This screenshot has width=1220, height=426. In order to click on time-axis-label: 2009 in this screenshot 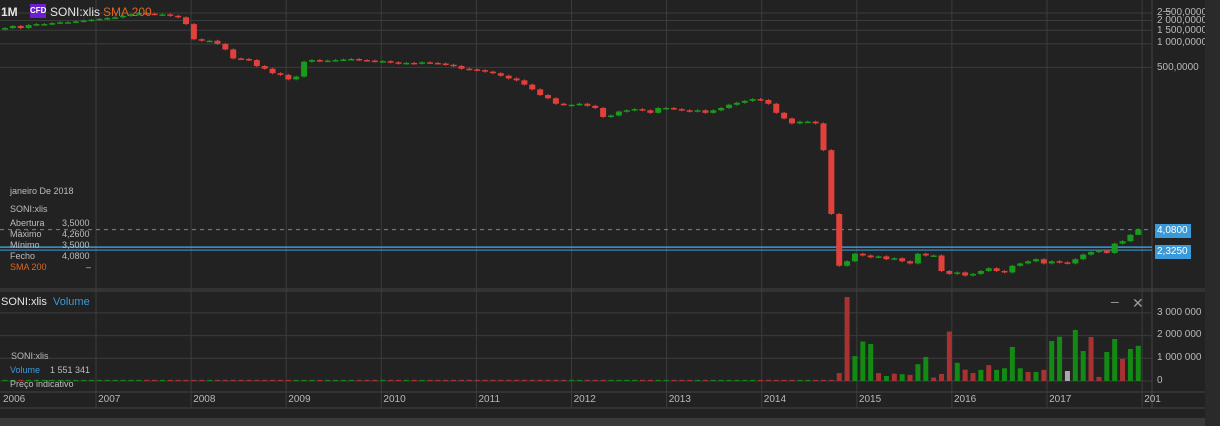, I will do `click(299, 399)`.